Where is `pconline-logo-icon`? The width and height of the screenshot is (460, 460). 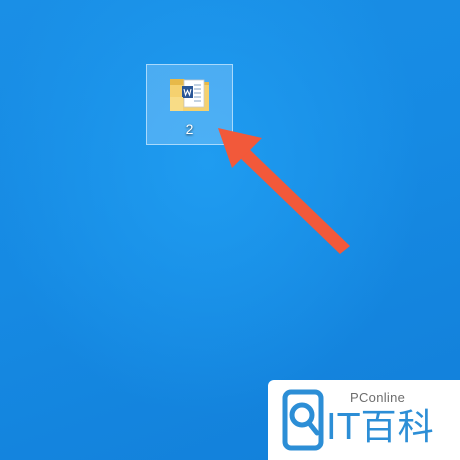 pconline-logo-icon is located at coordinates (303, 420).